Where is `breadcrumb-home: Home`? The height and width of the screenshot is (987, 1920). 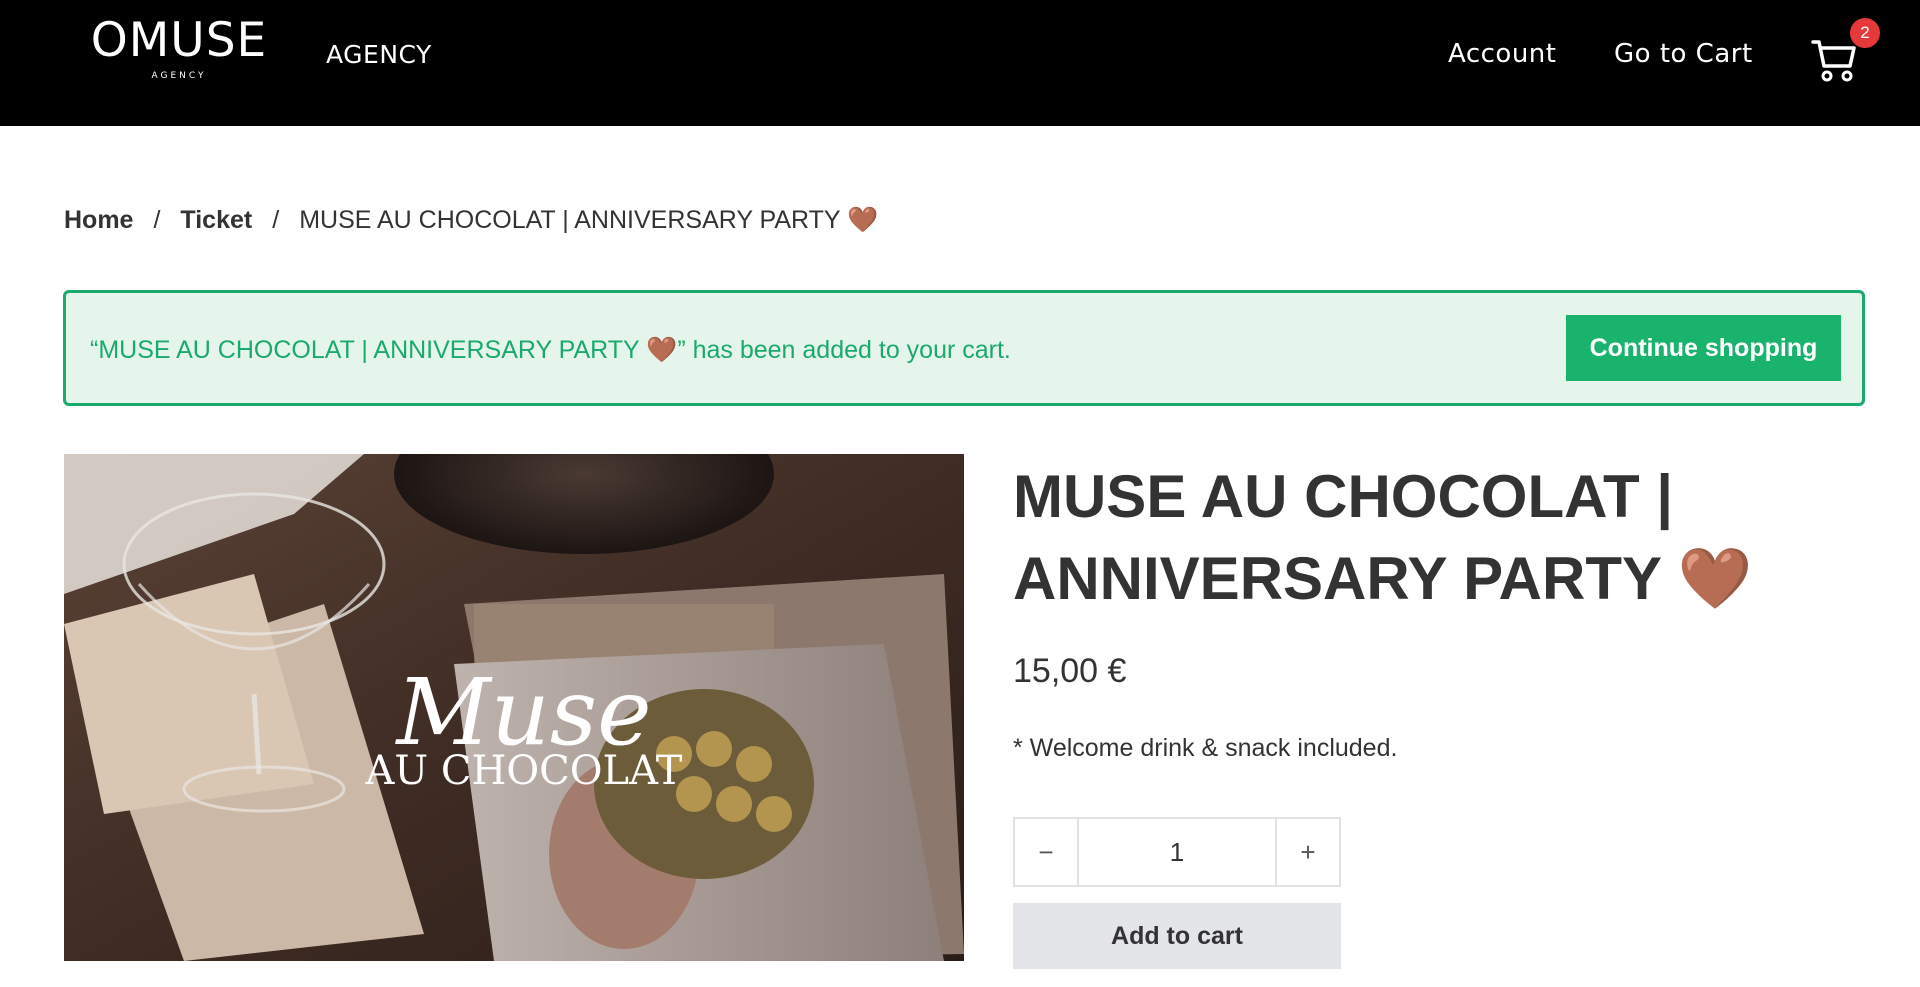 breadcrumb-home: Home is located at coordinates (98, 220).